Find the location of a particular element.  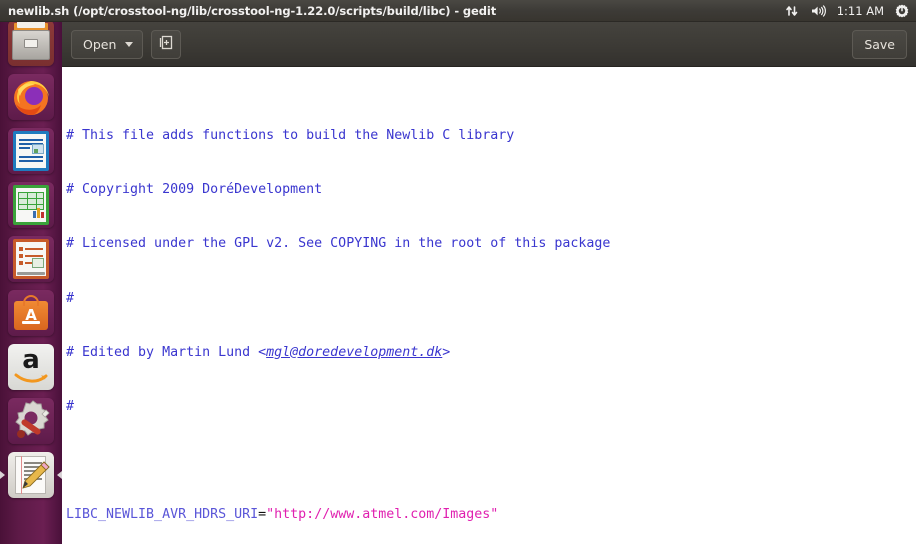

unity-launcher: A a is located at coordinates (31, 283).